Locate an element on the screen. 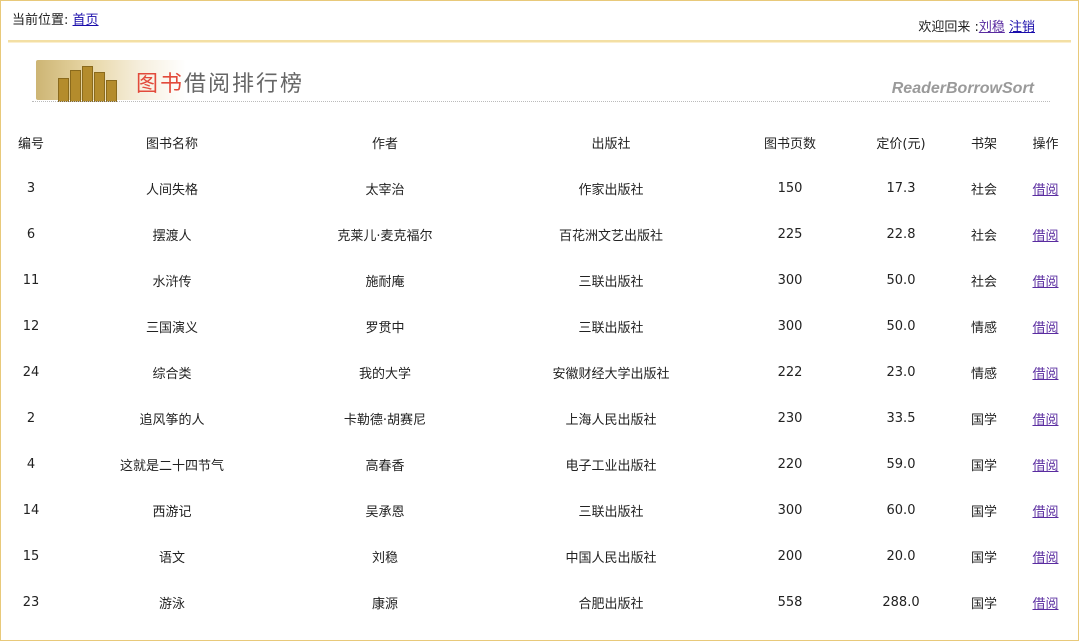  column-header-publisher: 出版社 is located at coordinates (611, 144).